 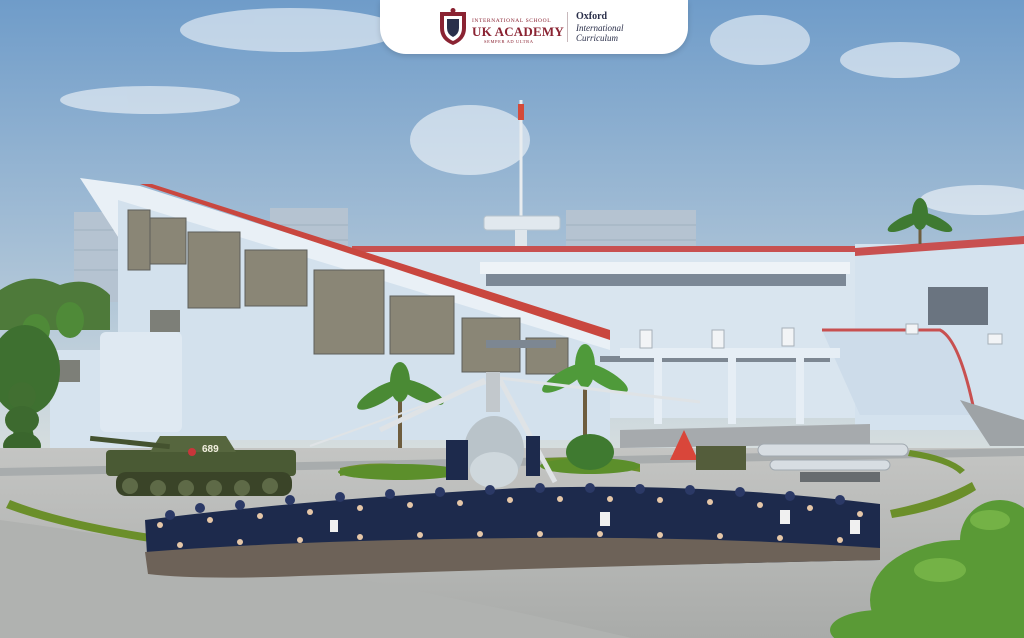 I want to click on school-motto: SEMPER AD ULTRA, so click(x=509, y=41).